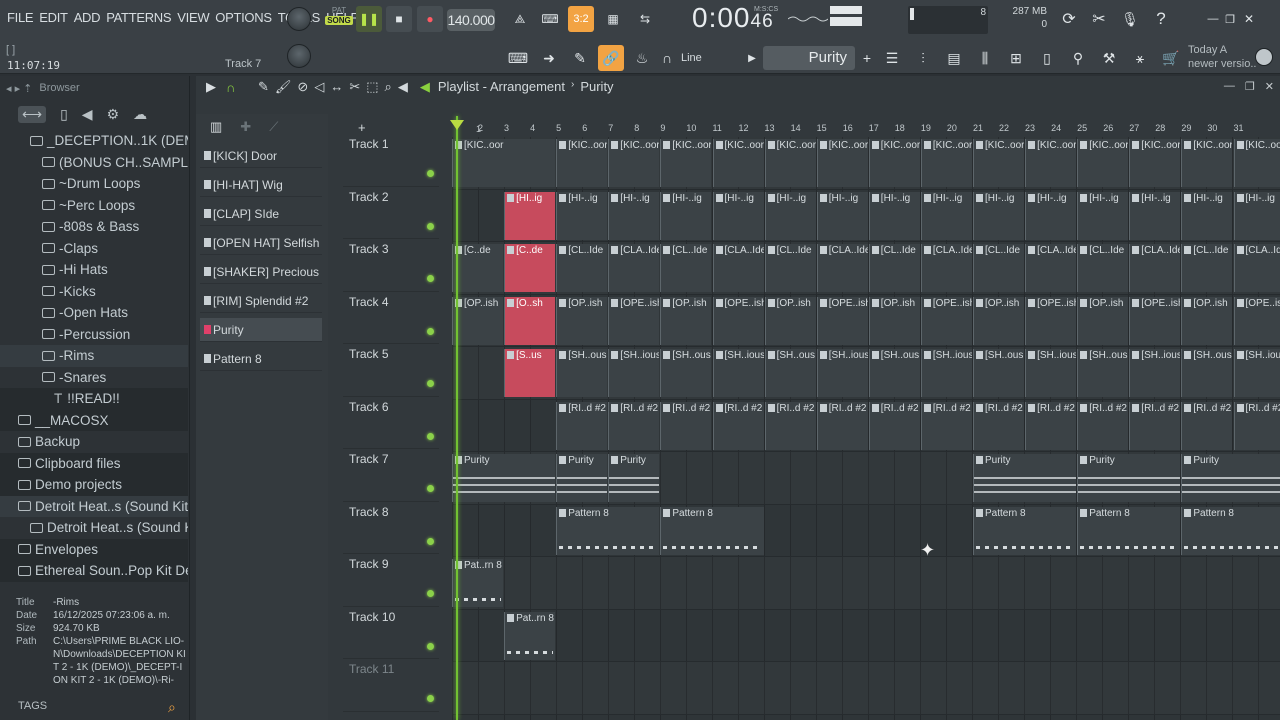 This screenshot has height=720, width=1280. Describe the element at coordinates (94, 549) in the screenshot. I see `browser-item: Envelopes` at that location.